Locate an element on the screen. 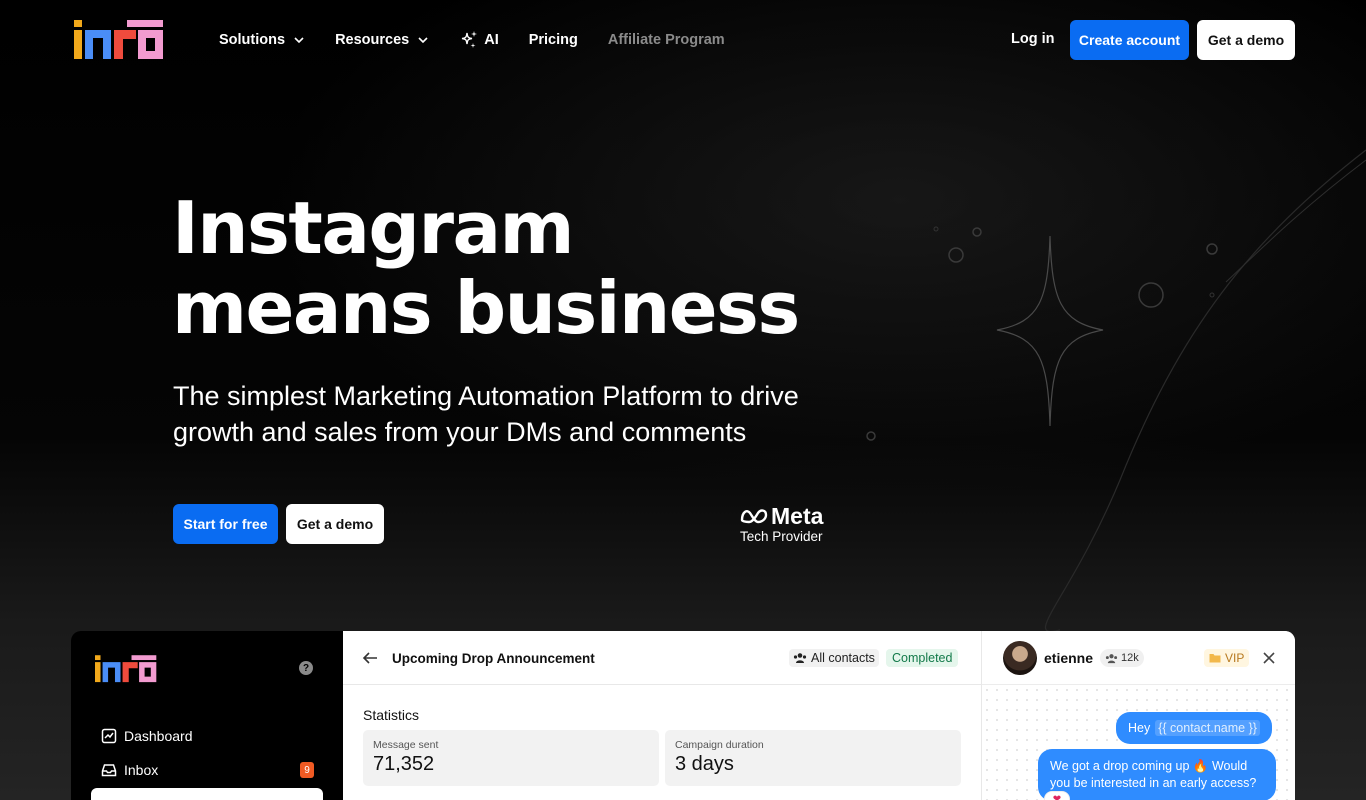 The width and height of the screenshot is (1366, 800). nav-pricing: Pricing is located at coordinates (553, 40).